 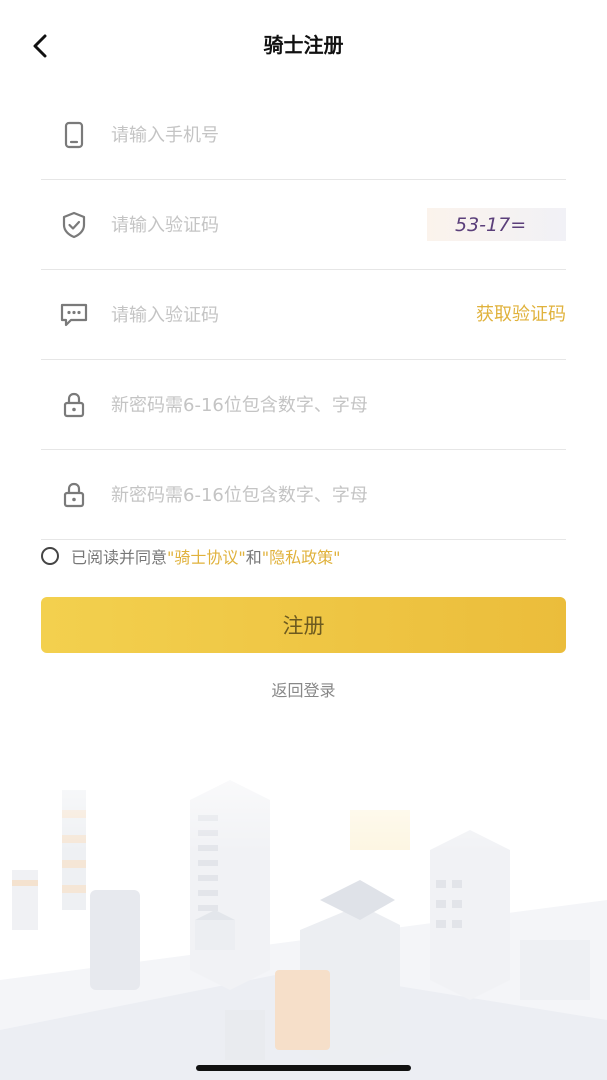 What do you see at coordinates (303, 625) in the screenshot?
I see `register-button: 注册` at bounding box center [303, 625].